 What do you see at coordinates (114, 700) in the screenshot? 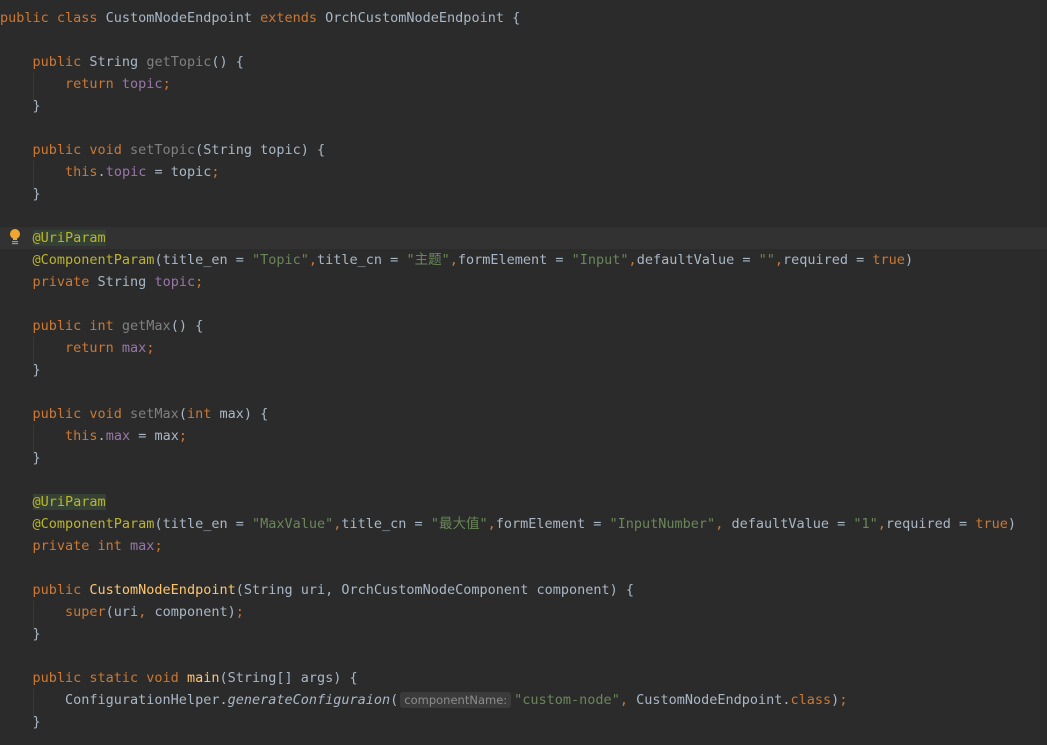
I see `code-token: ConfigurationHelper.` at bounding box center [114, 700].